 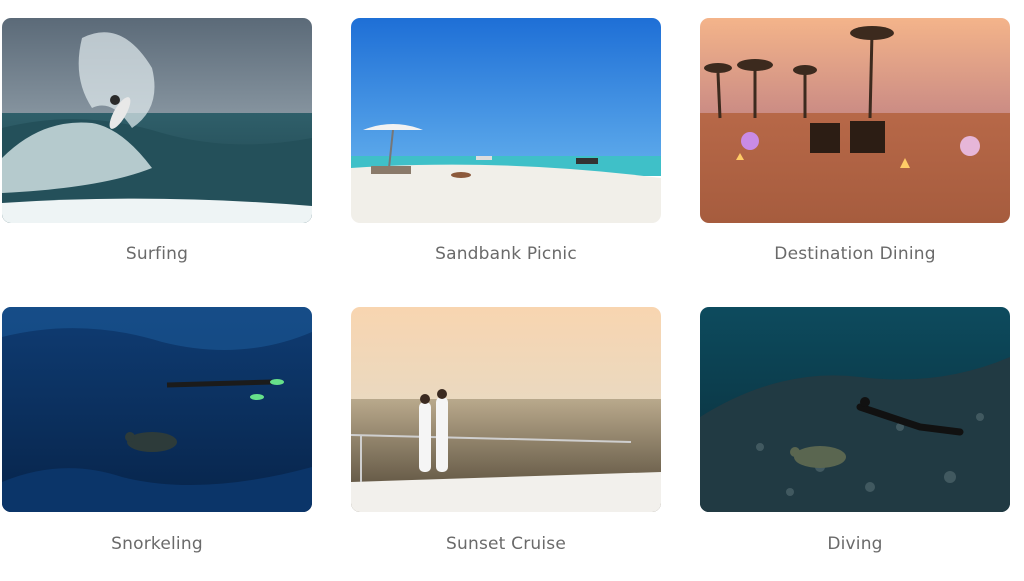 I want to click on activity-card-diving: Diving, so click(x=855, y=430).